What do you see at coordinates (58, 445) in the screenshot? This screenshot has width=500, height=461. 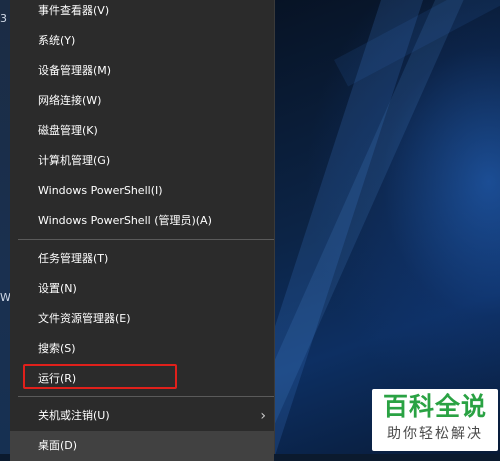 I see `menu-item-label: 桌面(D)` at bounding box center [58, 445].